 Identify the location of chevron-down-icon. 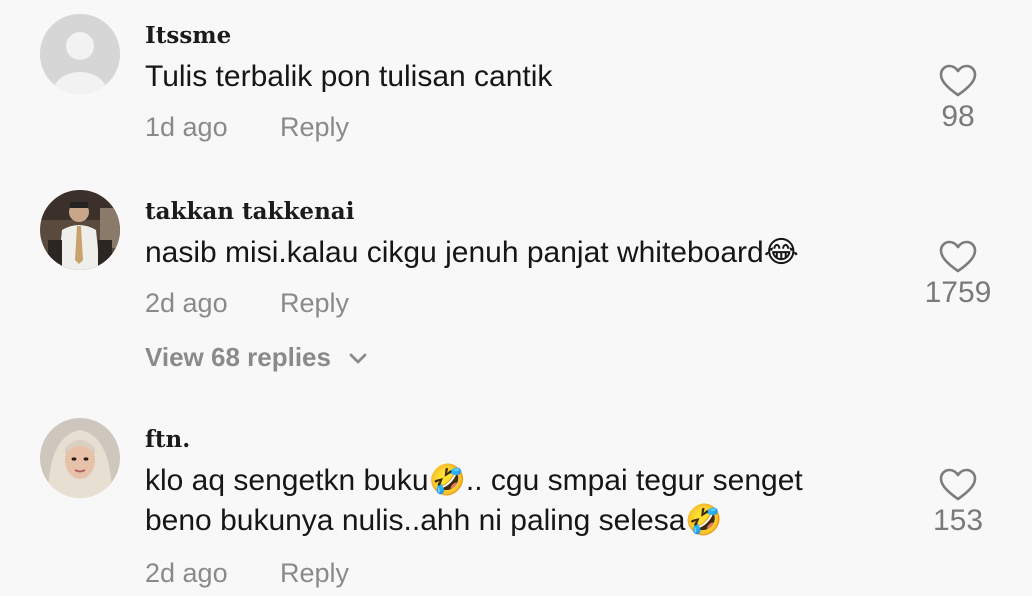
(358, 358).